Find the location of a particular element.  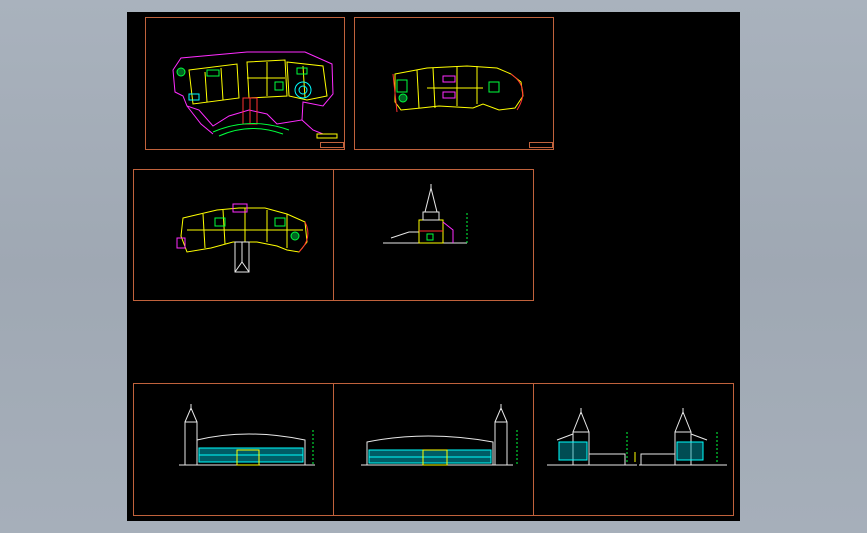

building-section is located at coordinates (425, 214).